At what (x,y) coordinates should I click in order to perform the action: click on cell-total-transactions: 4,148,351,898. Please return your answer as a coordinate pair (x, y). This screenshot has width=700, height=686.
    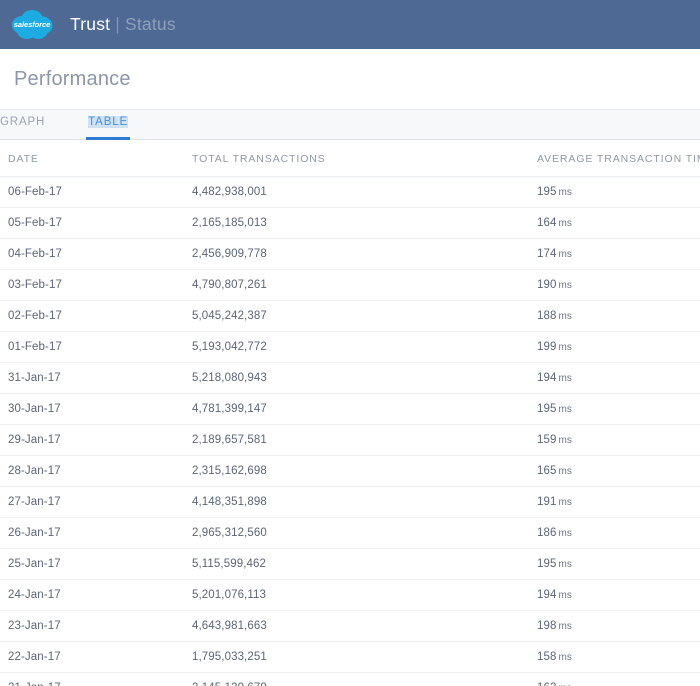
    Looking at the image, I should click on (364, 502).